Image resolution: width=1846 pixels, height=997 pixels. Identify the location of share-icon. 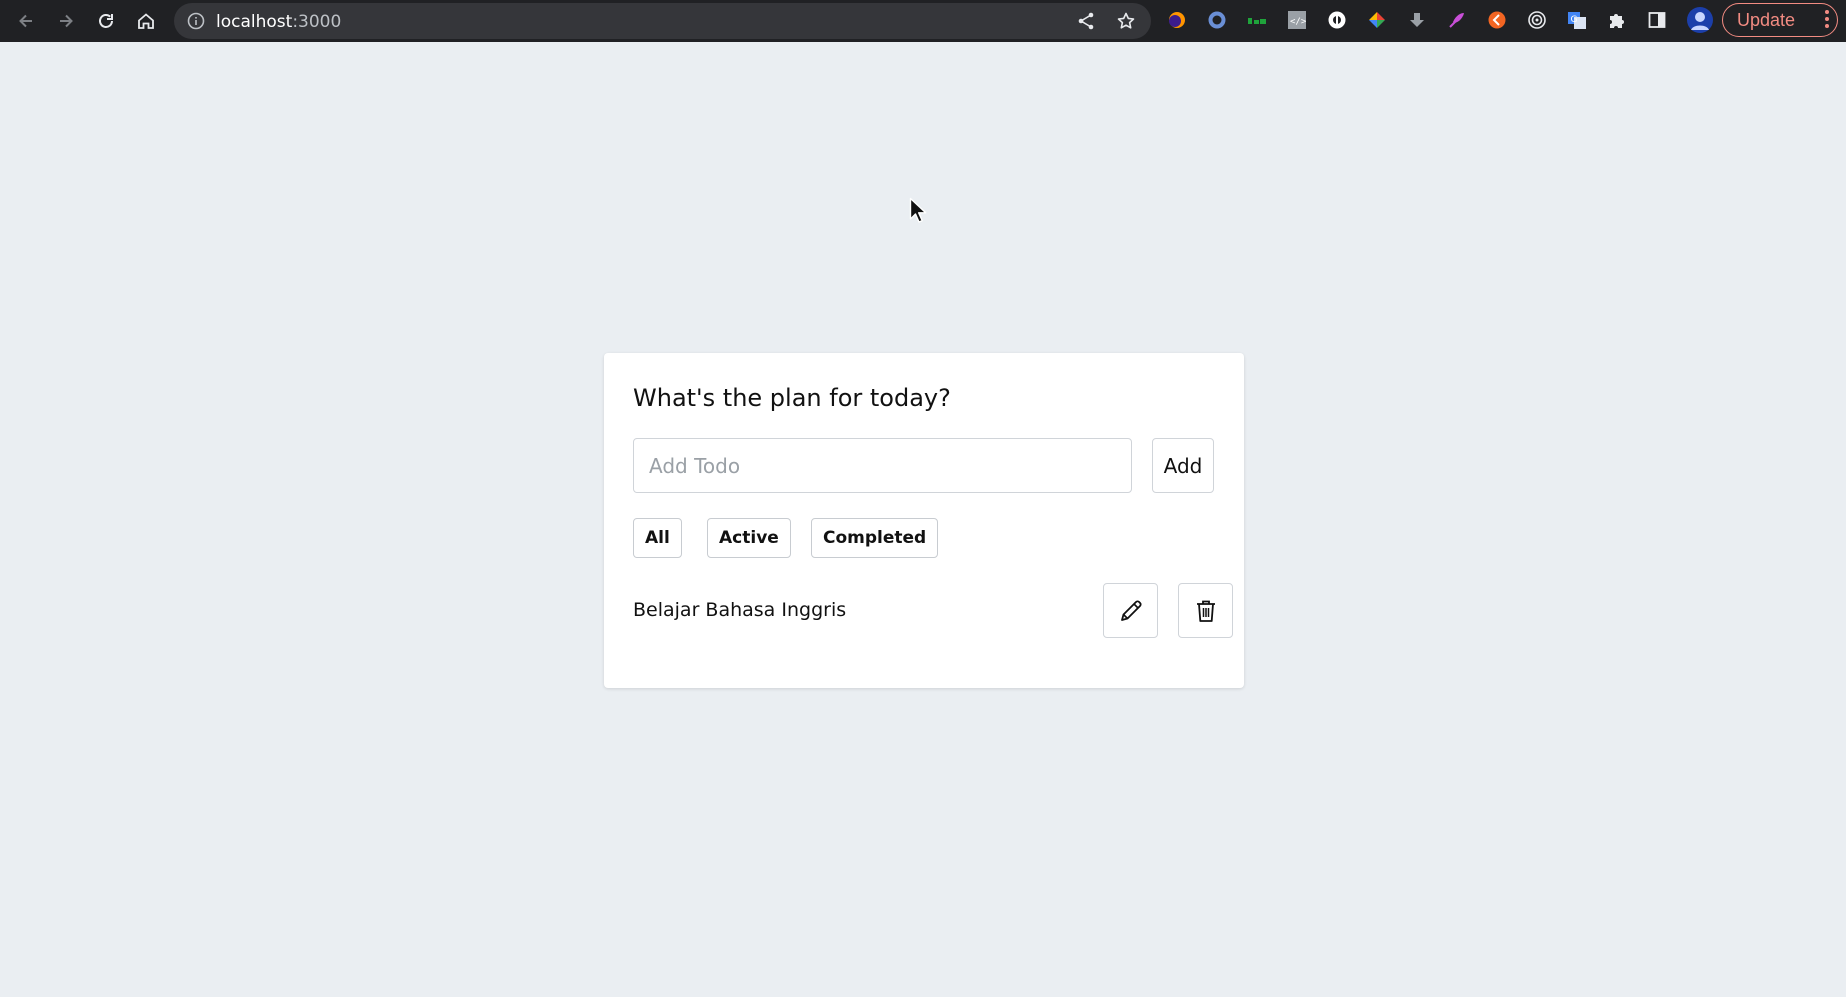
(1086, 21).